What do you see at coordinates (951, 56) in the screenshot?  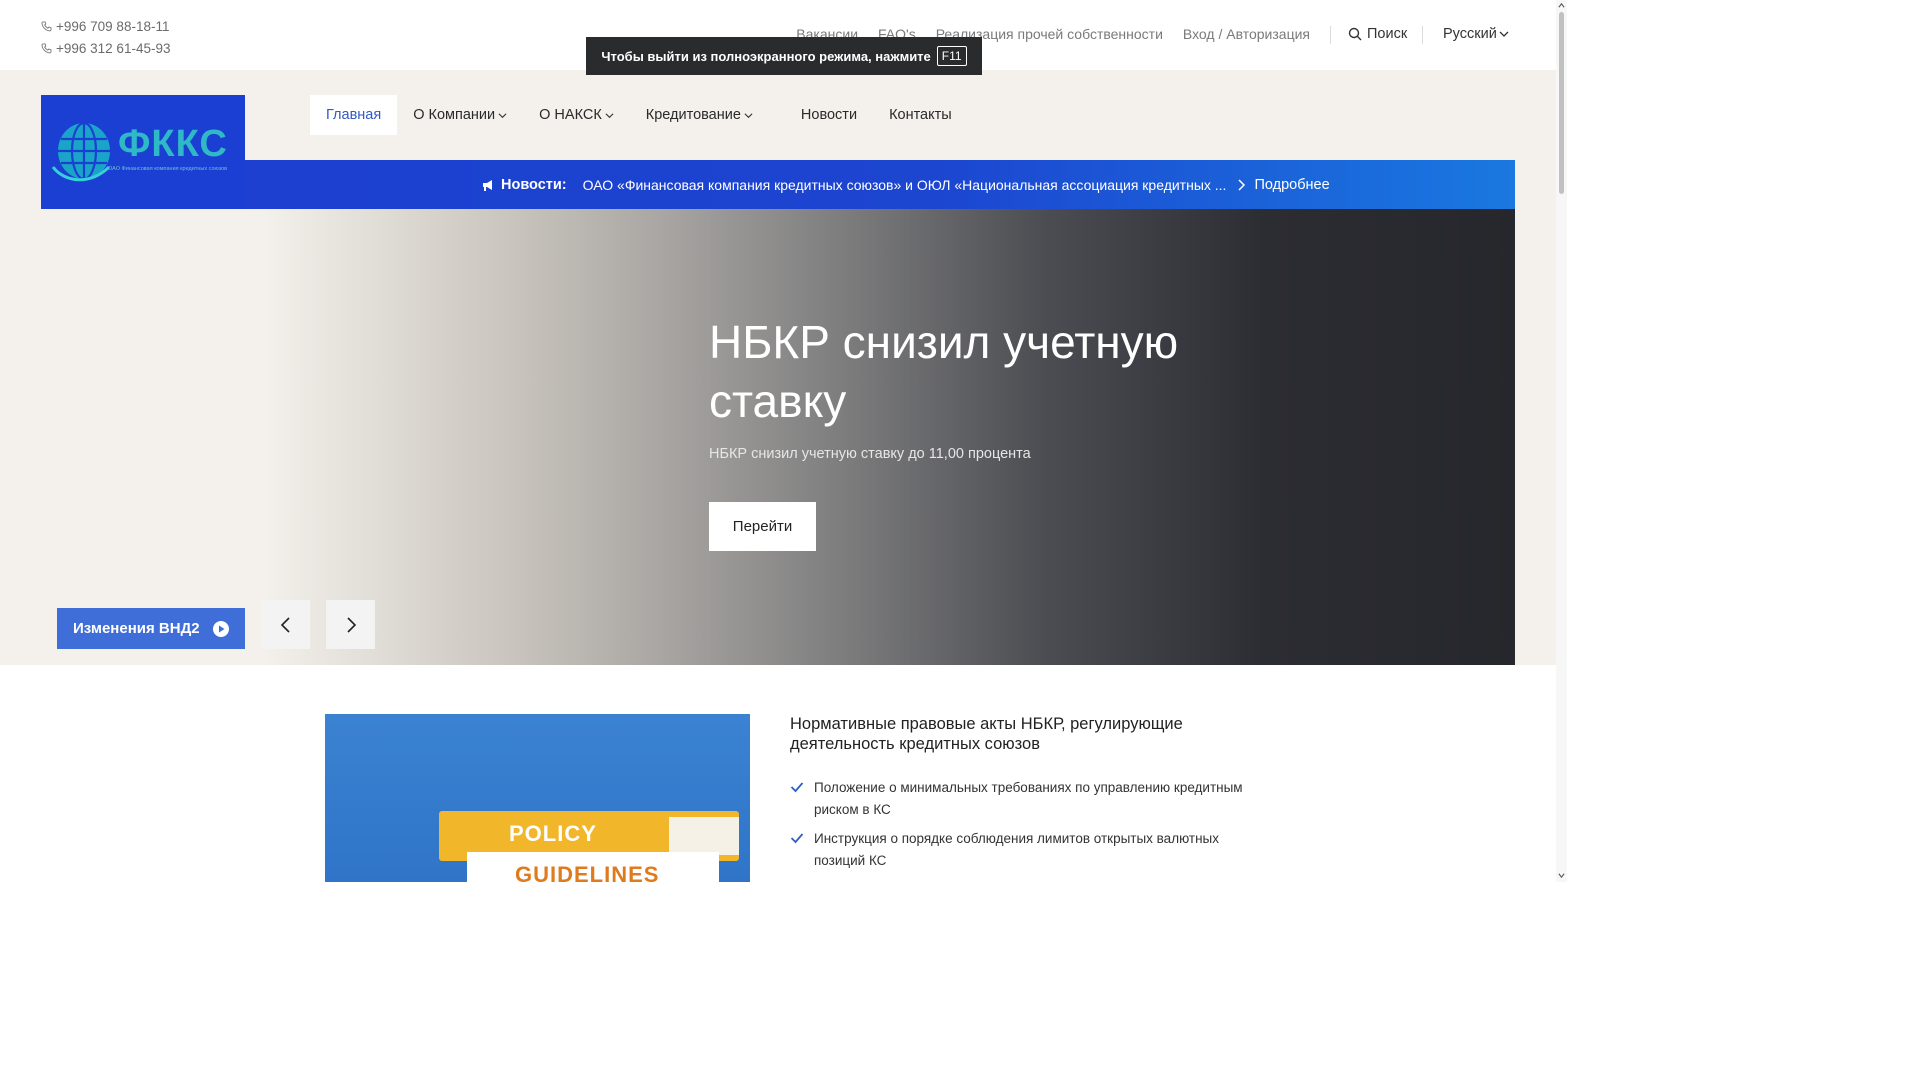 I see `toast-key: F11` at bounding box center [951, 56].